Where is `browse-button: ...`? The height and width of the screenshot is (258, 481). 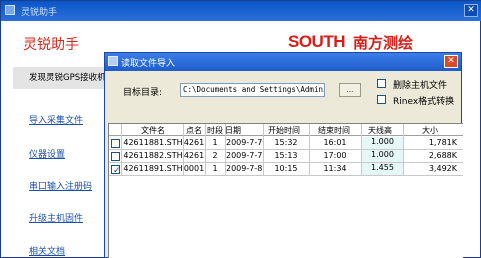 browse-button: ... is located at coordinates (350, 90).